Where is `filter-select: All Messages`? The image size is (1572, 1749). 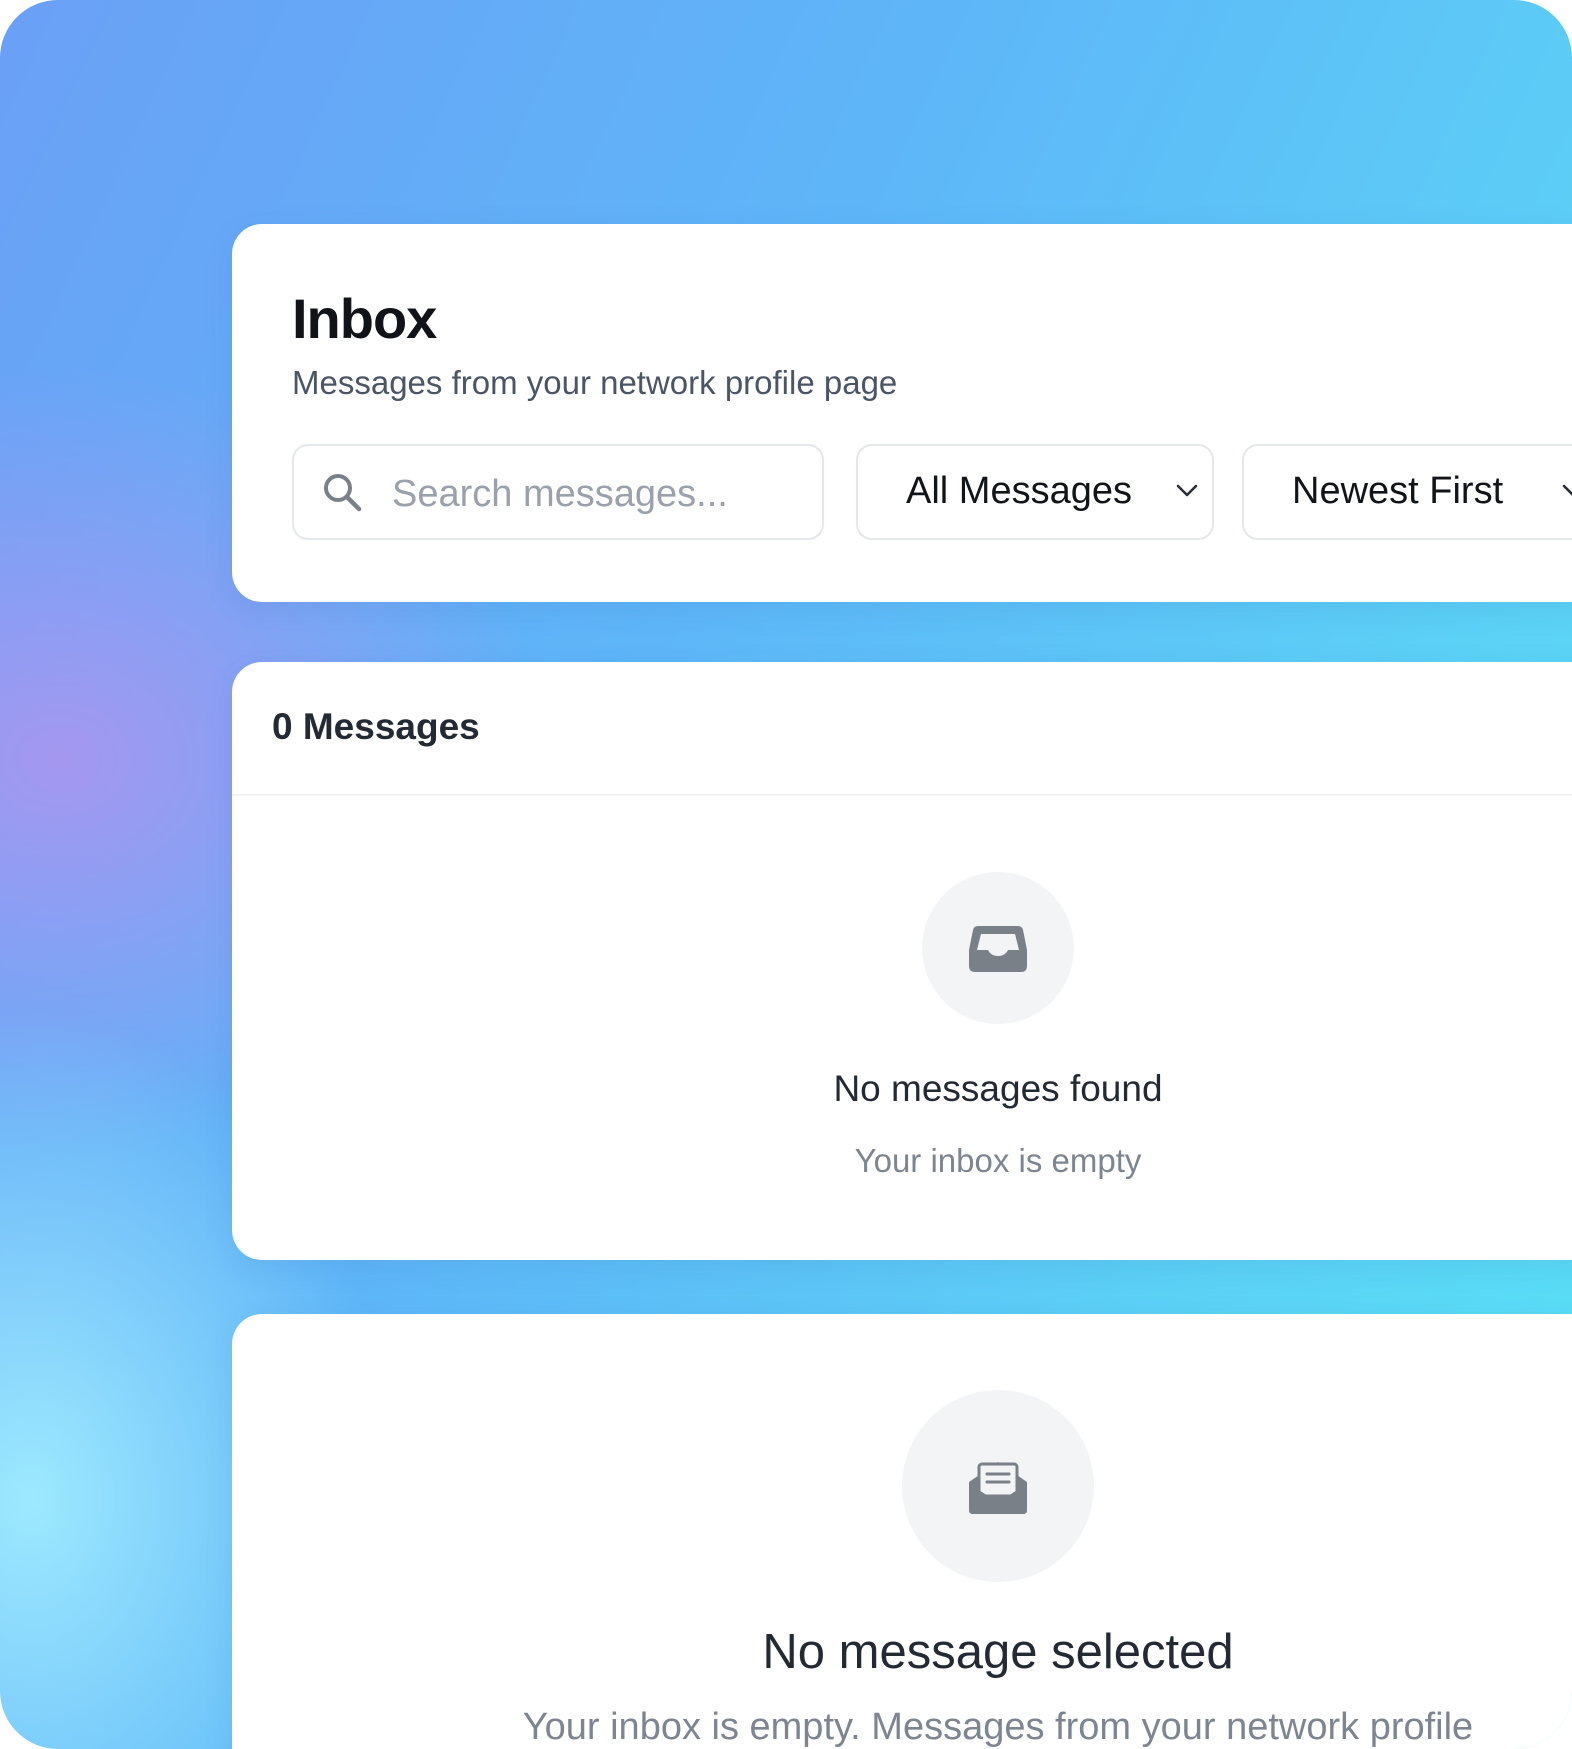
filter-select: All Messages is located at coordinates (1035, 492).